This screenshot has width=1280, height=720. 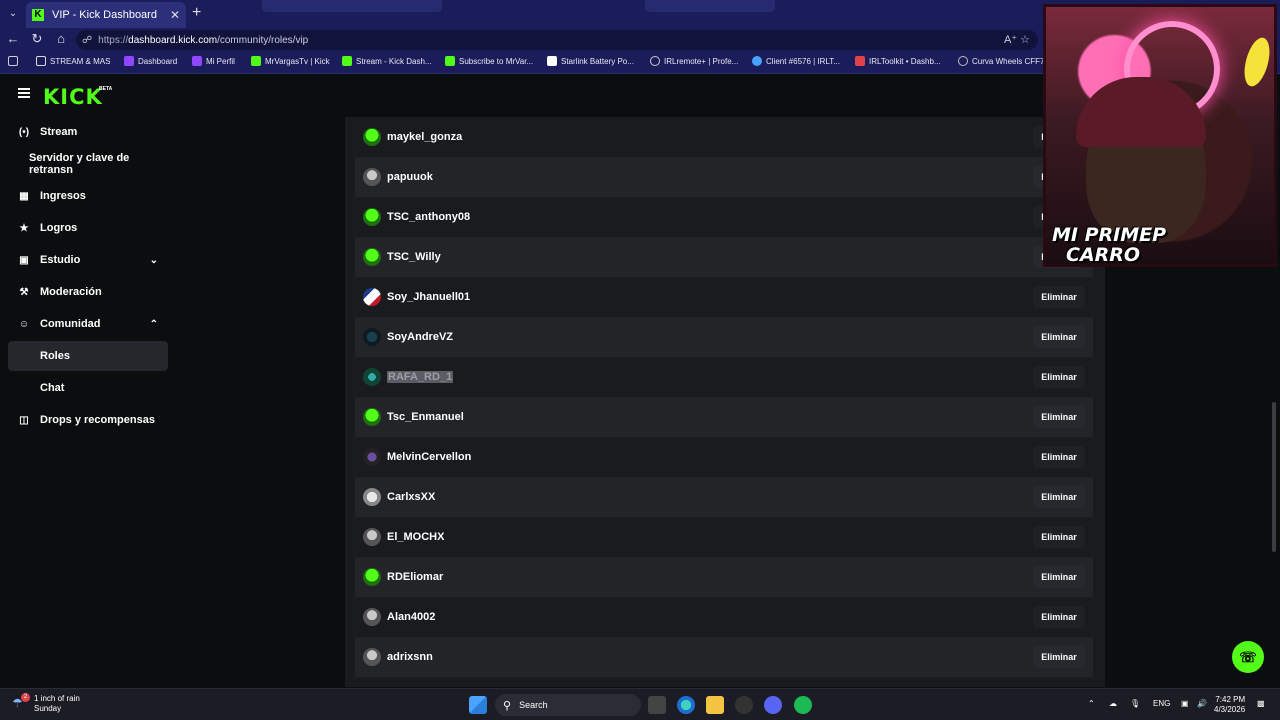 I want to click on notification-icon: ▩, so click(x=1261, y=703).